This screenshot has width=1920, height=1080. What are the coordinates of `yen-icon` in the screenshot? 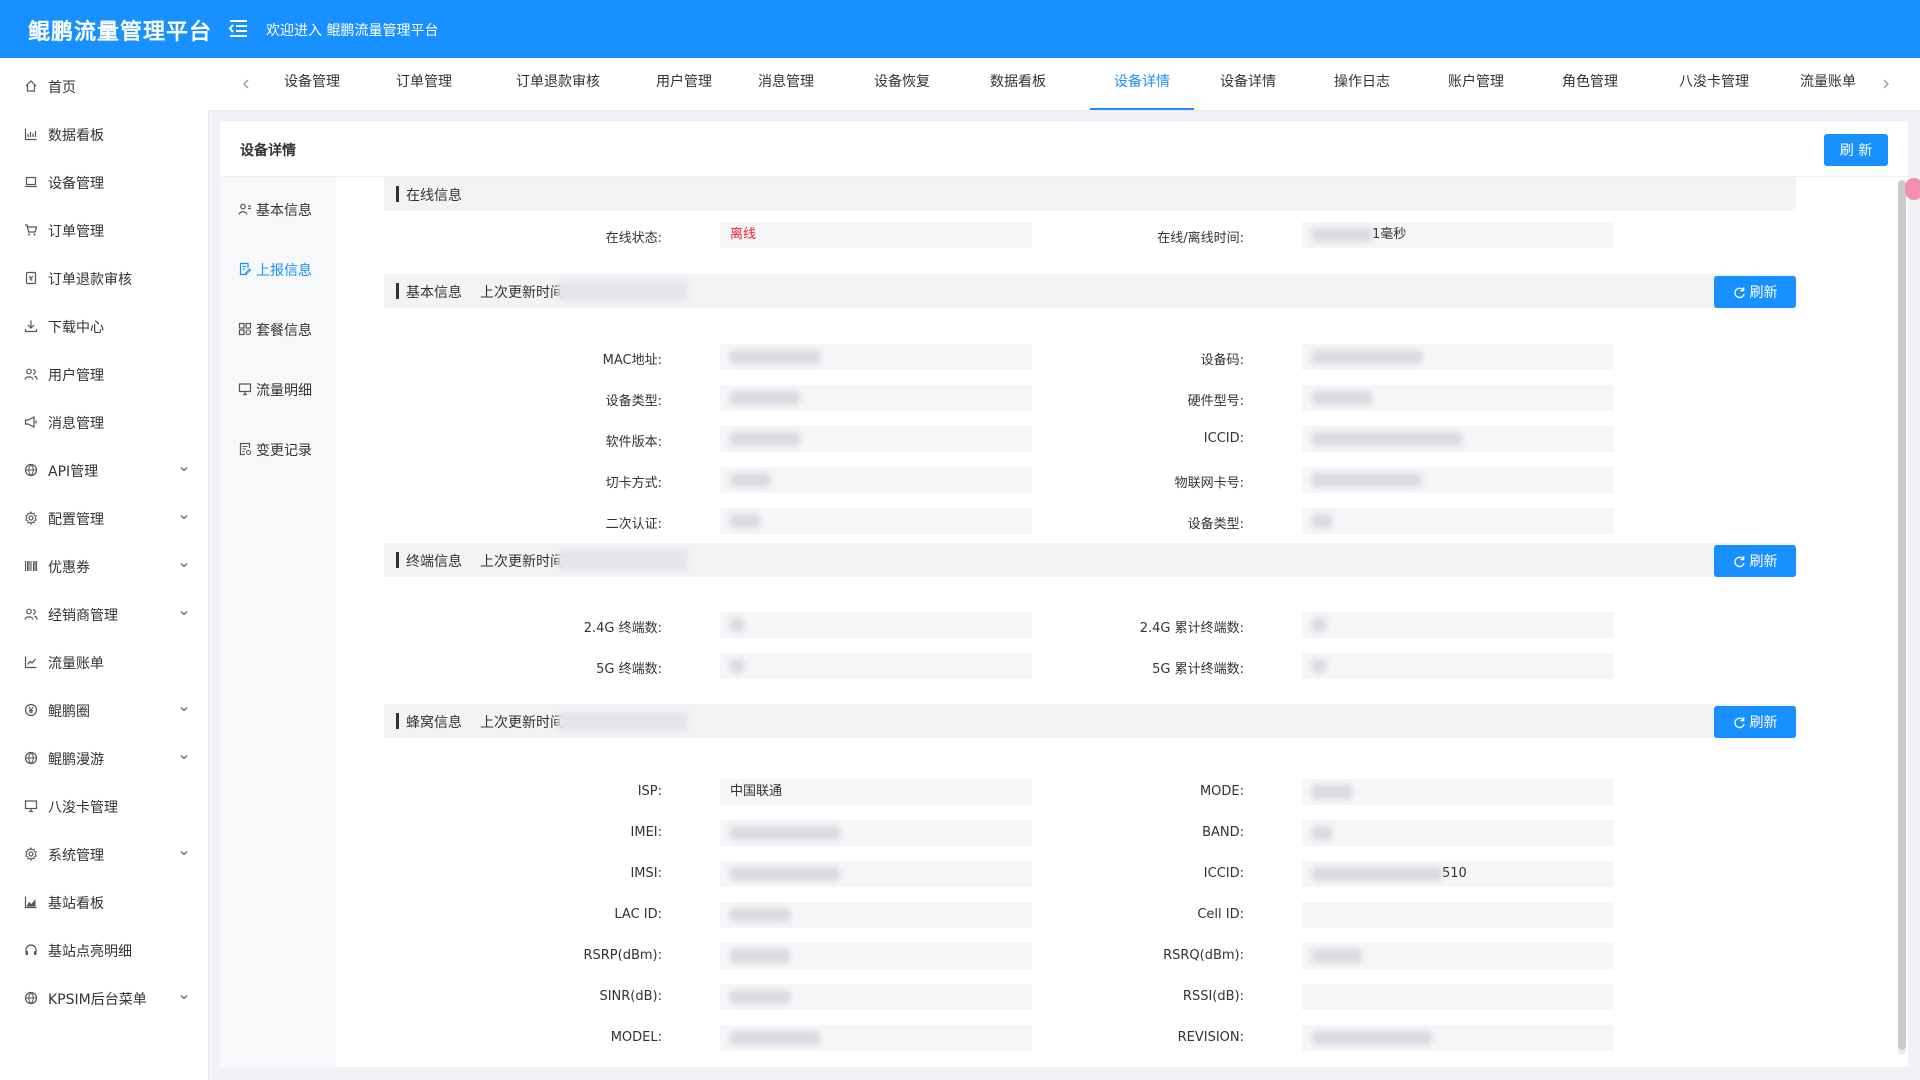 It's located at (31, 710).